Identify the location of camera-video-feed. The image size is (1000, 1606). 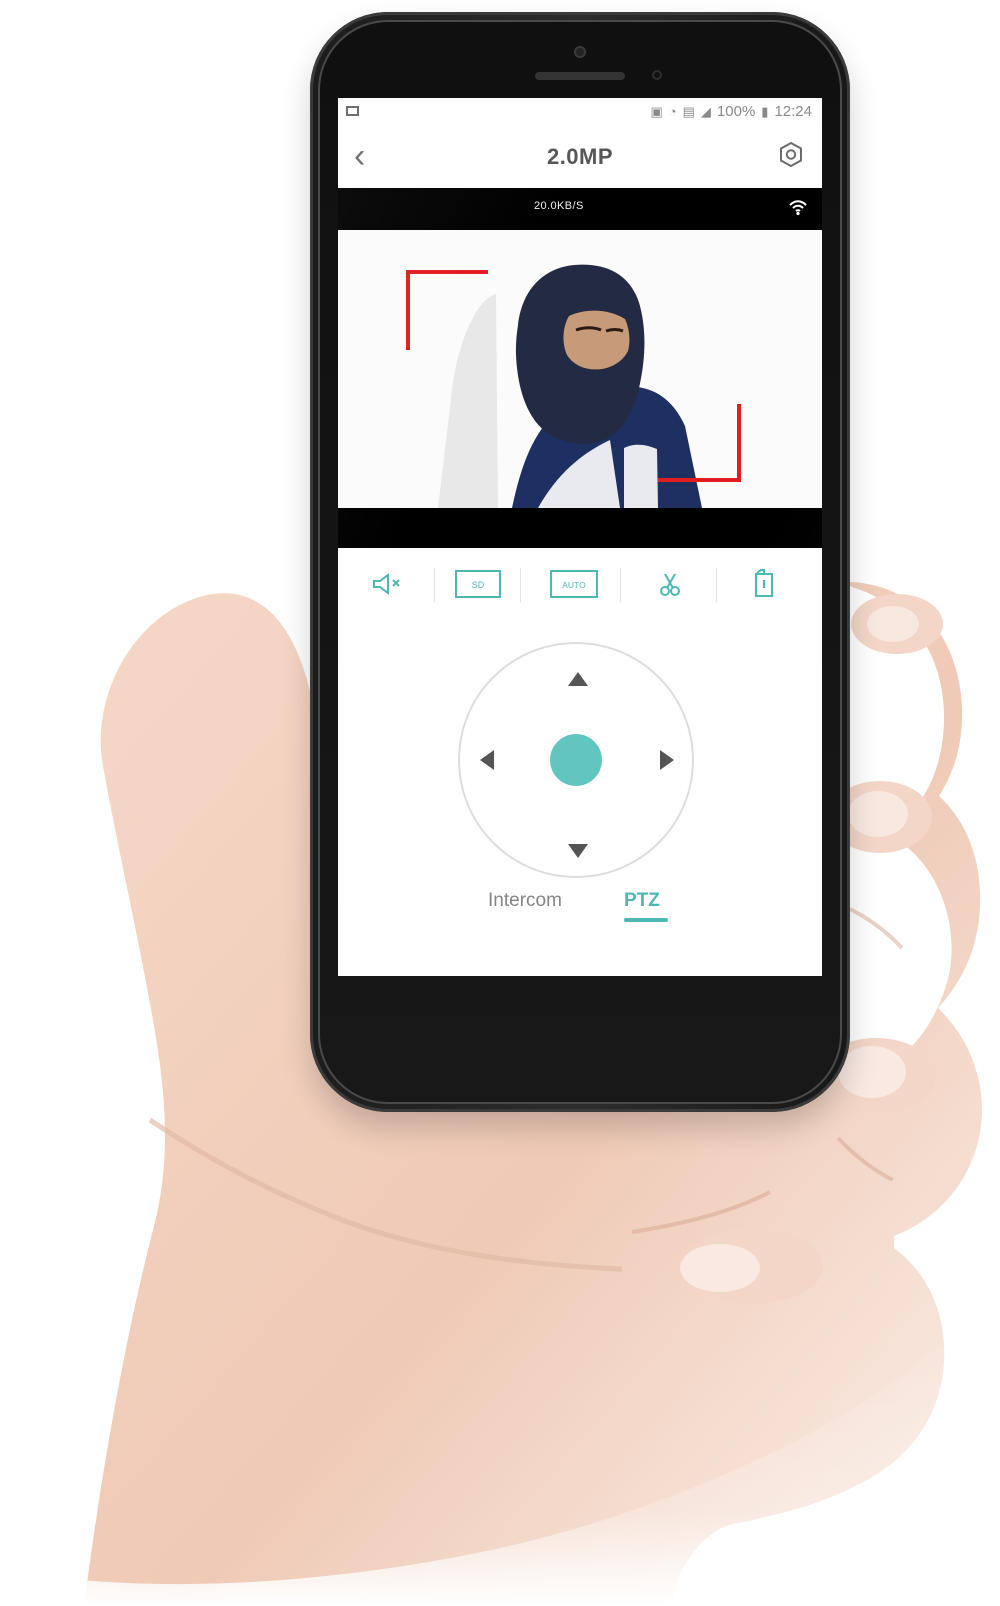
(580, 369).